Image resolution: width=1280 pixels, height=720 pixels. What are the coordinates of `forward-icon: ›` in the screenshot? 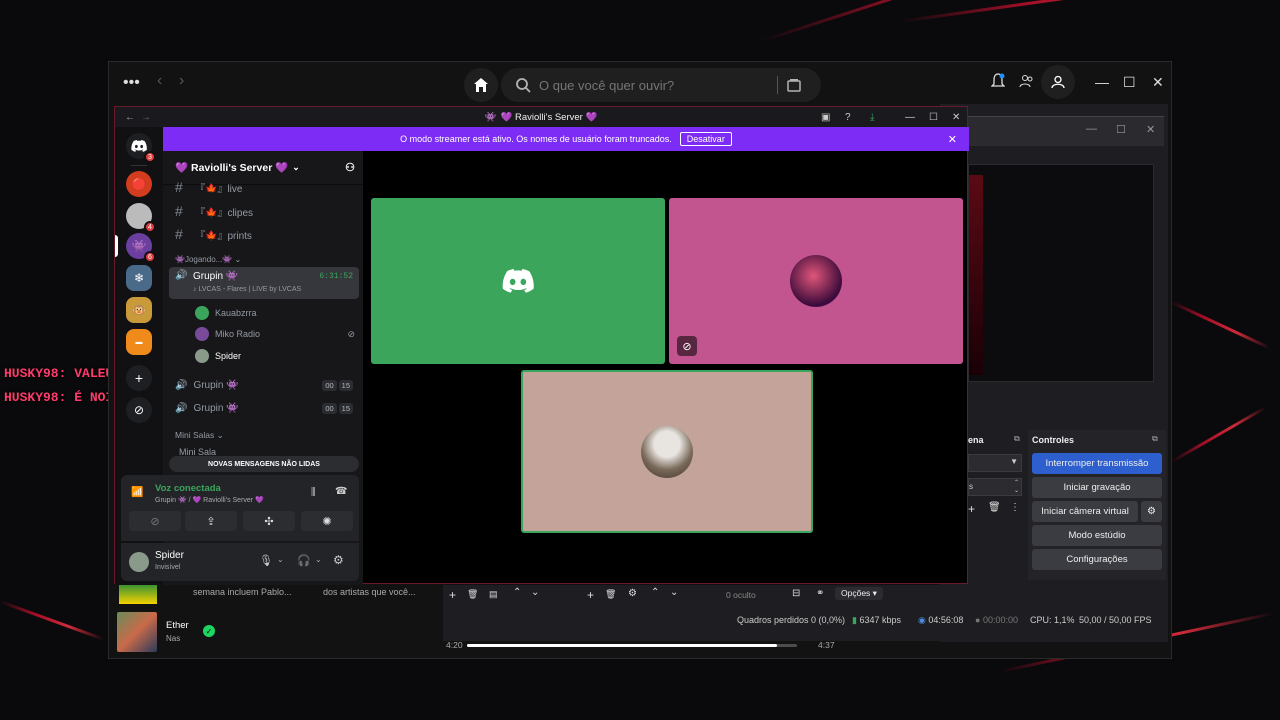 It's located at (181, 81).